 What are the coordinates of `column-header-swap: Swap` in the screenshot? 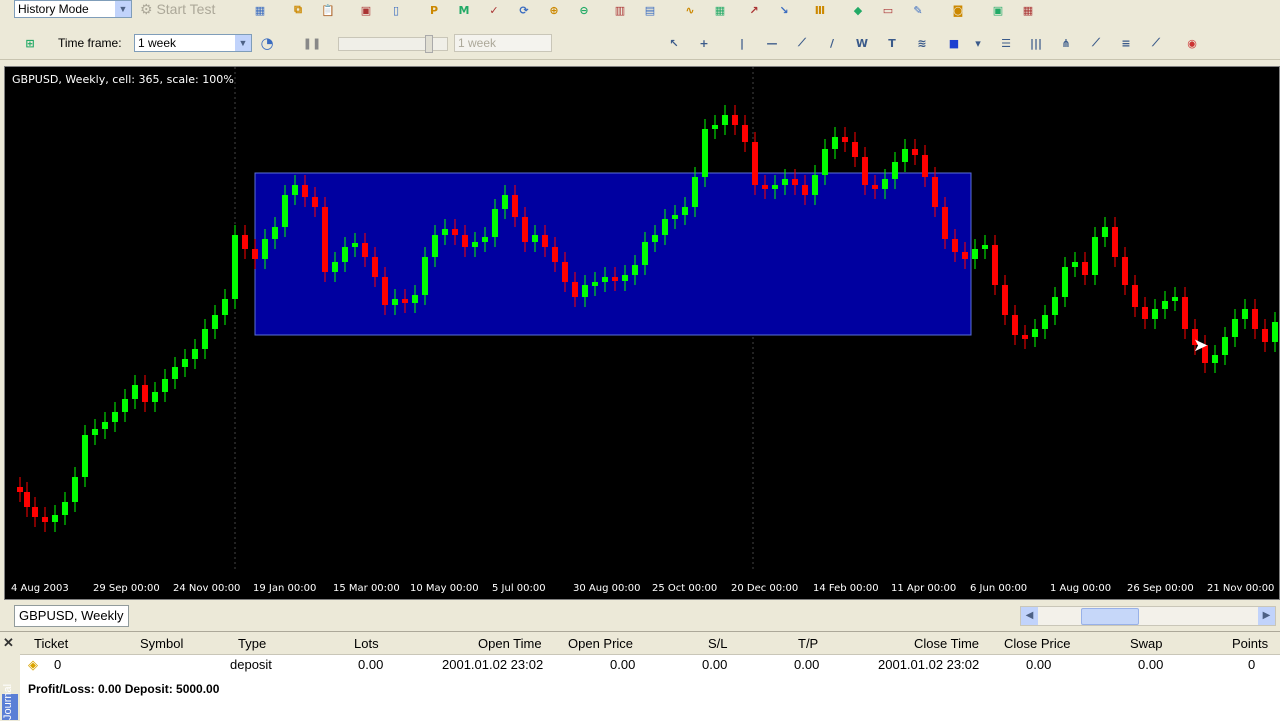 It's located at (1146, 643).